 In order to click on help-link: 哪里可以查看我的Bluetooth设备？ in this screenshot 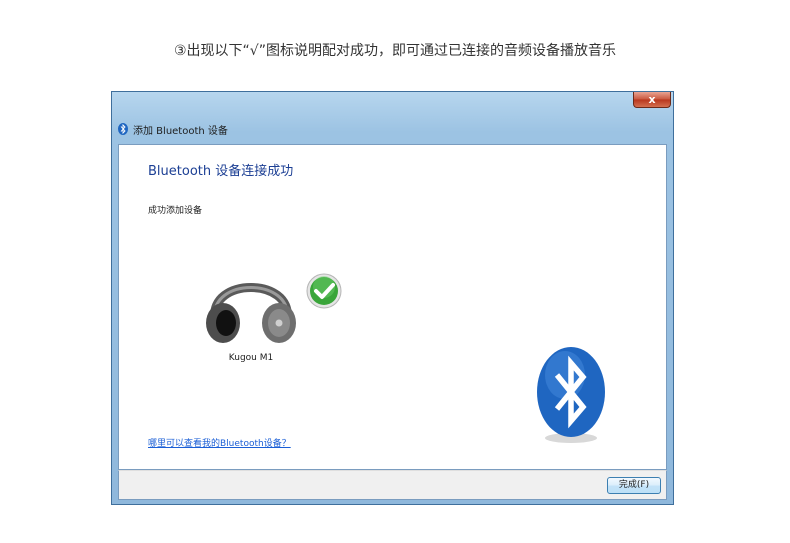, I will do `click(219, 442)`.